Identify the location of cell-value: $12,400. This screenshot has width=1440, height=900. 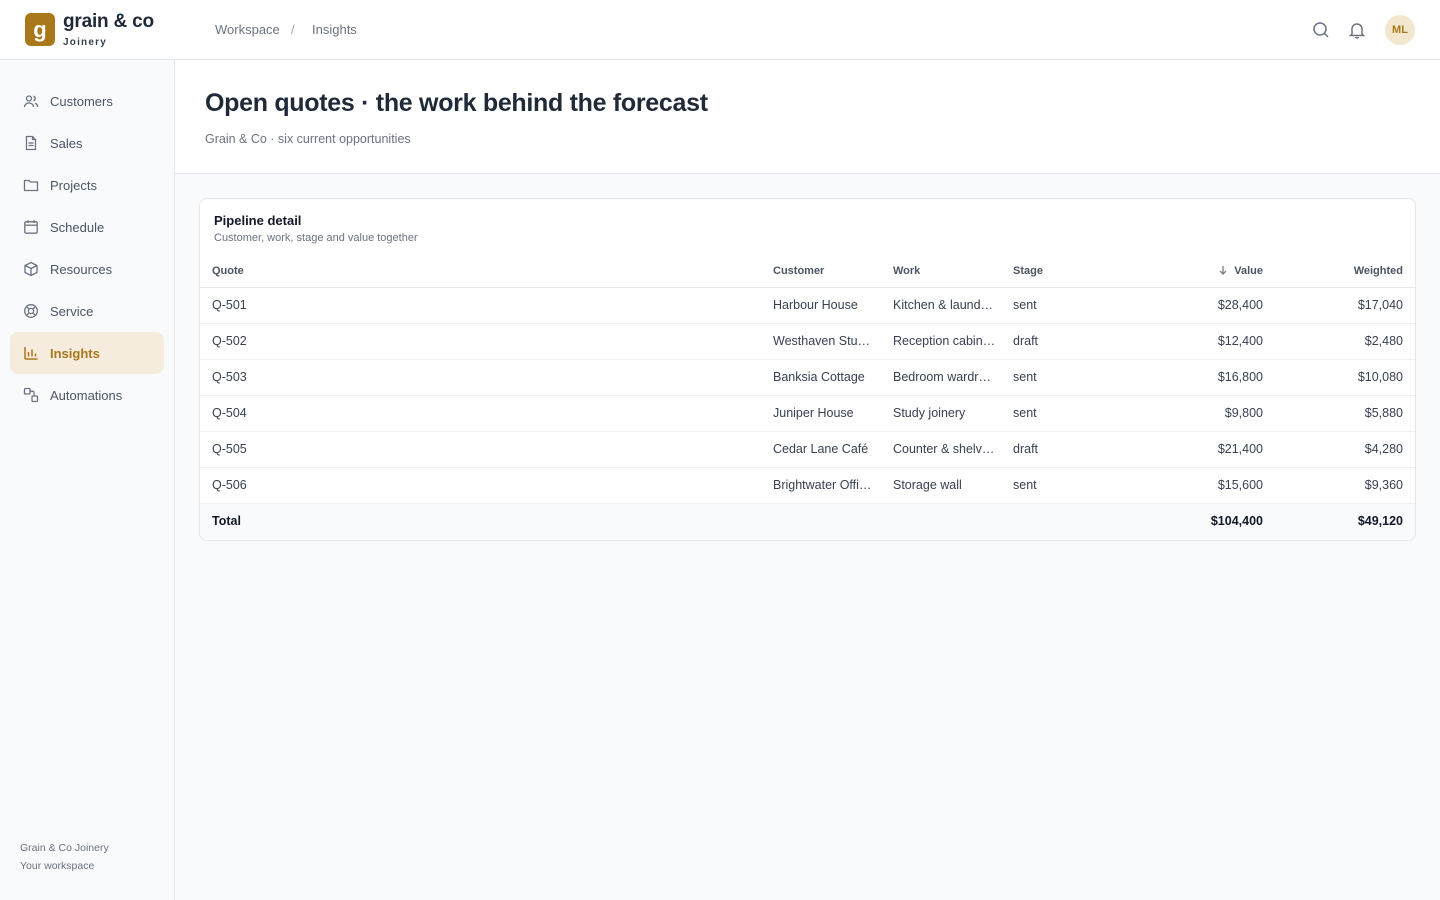
(1183, 341).